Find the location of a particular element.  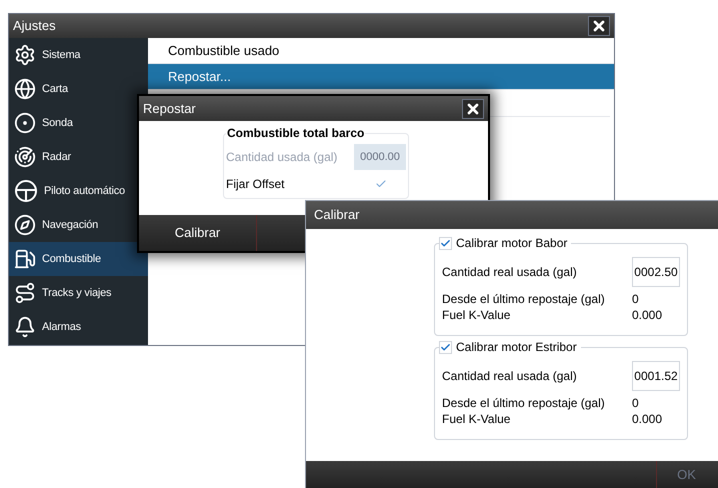

group-legend: Calibrar motor Estribor is located at coordinates (516, 347).